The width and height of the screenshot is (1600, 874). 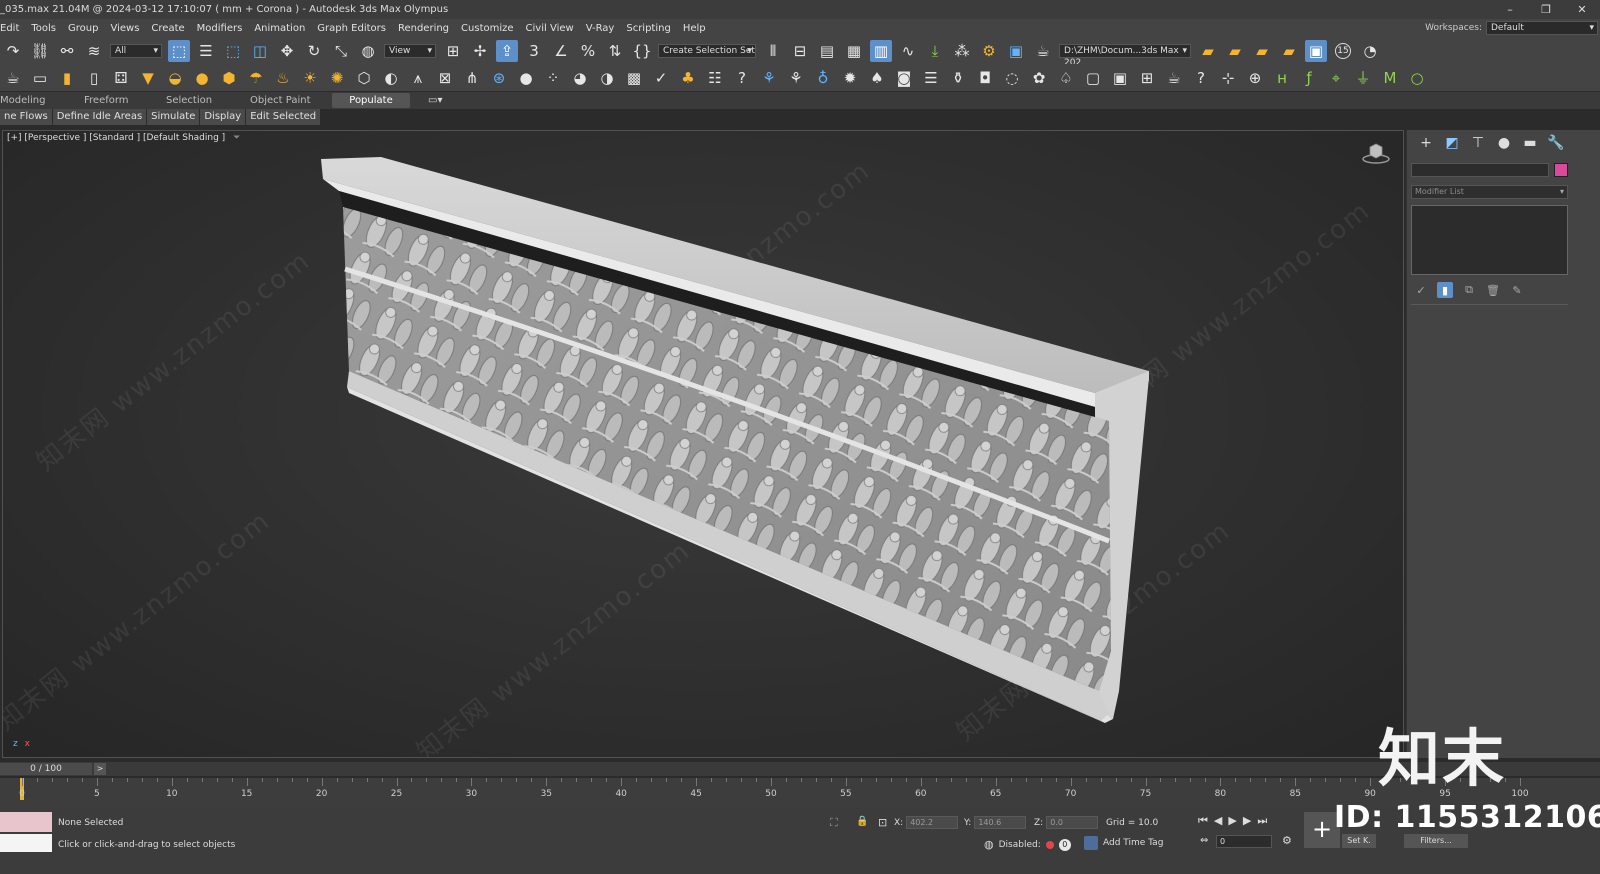 What do you see at coordinates (588, 51) in the screenshot?
I see `percent-snap-icon: %` at bounding box center [588, 51].